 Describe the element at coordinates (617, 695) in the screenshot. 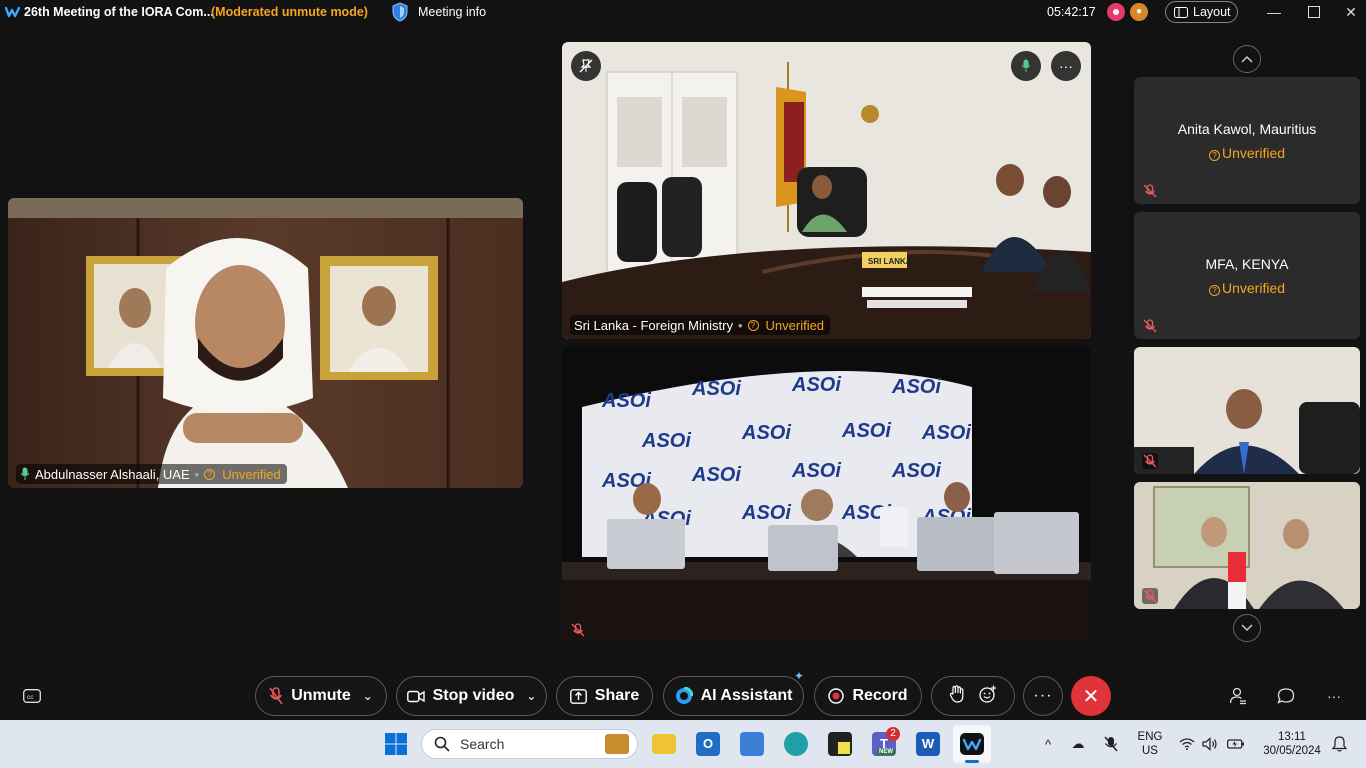

I see `share-label: Share` at that location.